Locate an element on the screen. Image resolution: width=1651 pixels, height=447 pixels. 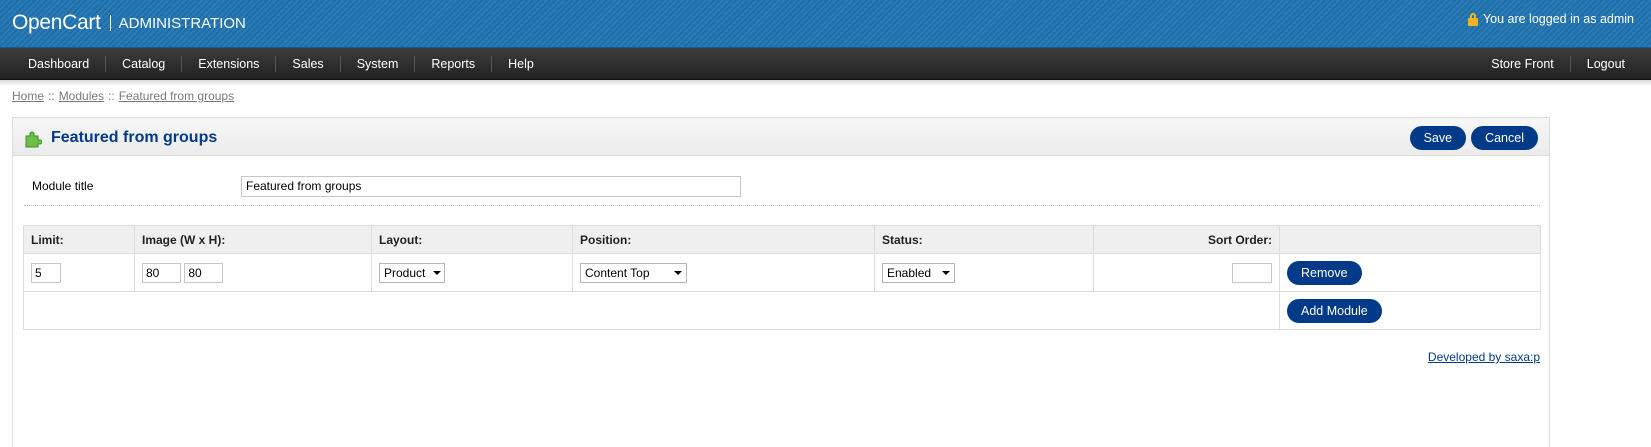
menu-item-label: System is located at coordinates (377, 64).